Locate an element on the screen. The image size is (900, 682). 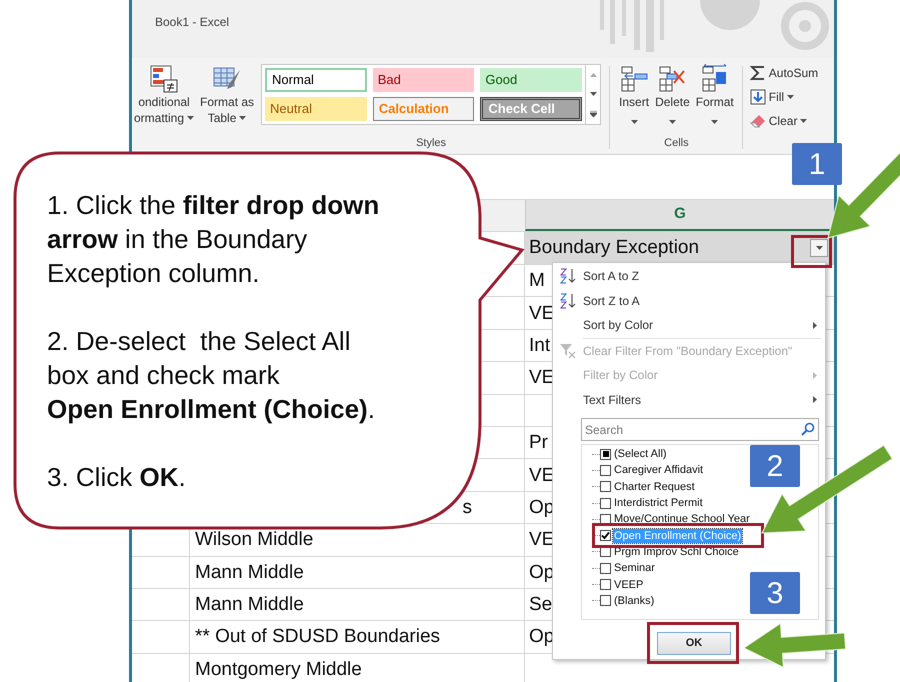
group-label: Styles is located at coordinates (431, 143).